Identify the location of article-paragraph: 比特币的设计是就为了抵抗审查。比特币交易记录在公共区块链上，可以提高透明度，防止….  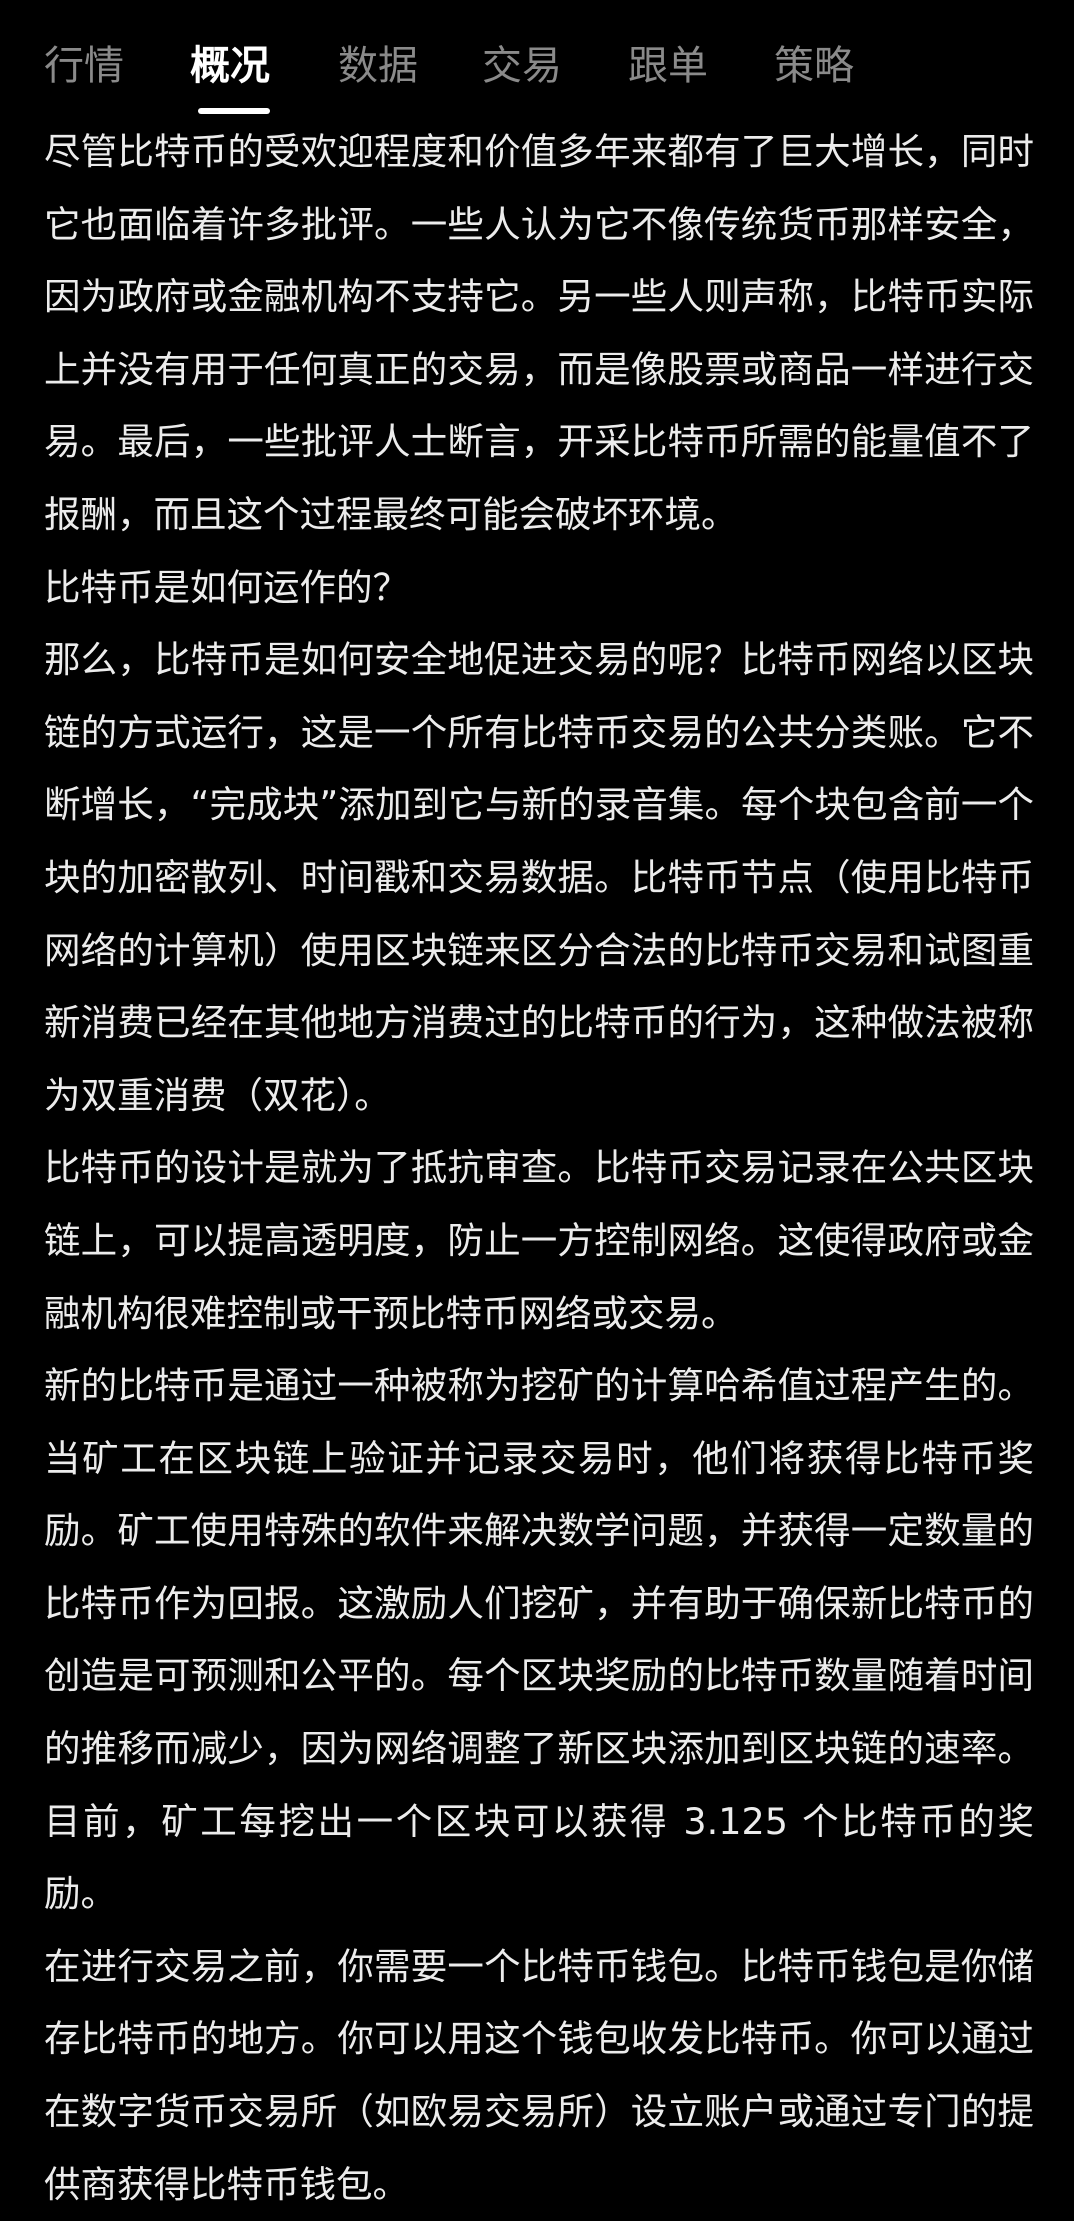
(539, 1240).